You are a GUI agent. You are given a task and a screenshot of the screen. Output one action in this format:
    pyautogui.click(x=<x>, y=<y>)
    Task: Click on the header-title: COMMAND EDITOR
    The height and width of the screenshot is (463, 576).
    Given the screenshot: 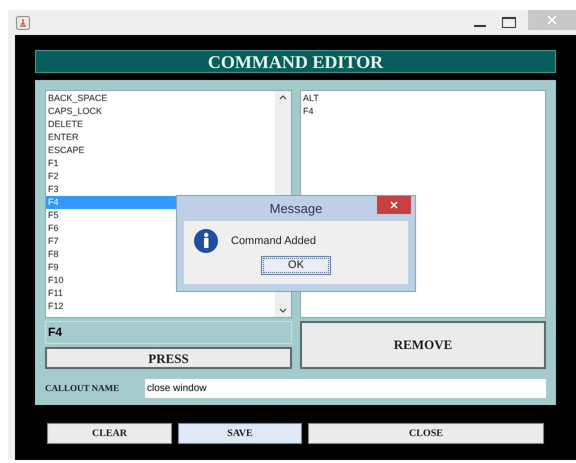 What is the action you would take?
    pyautogui.click(x=295, y=61)
    